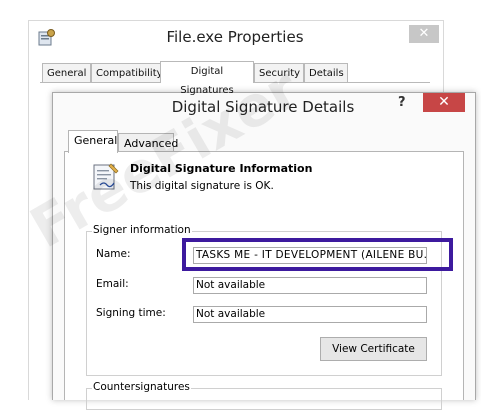  What do you see at coordinates (106, 177) in the screenshot?
I see `certificate-icon` at bounding box center [106, 177].